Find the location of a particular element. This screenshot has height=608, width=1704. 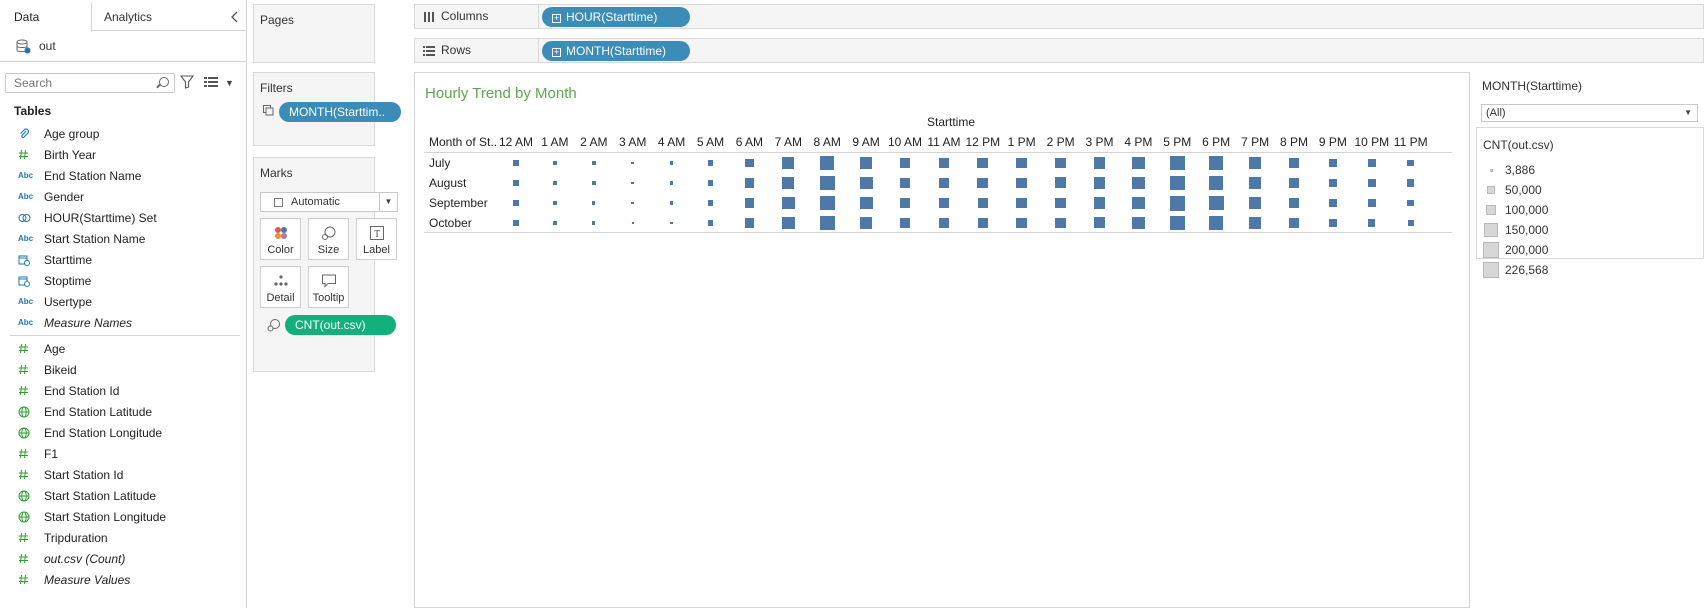

chevron-down-icon: ▼ is located at coordinates (229, 83).